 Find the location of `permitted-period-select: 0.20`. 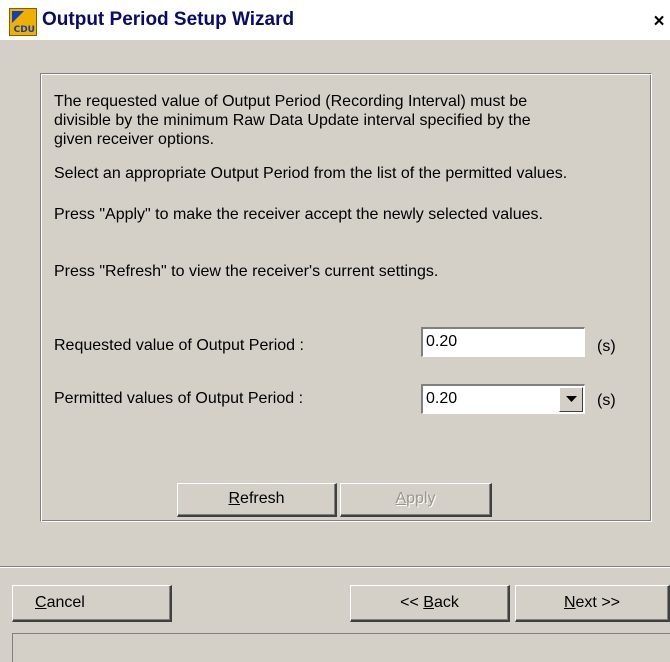

permitted-period-select: 0.20 is located at coordinates (503, 399).